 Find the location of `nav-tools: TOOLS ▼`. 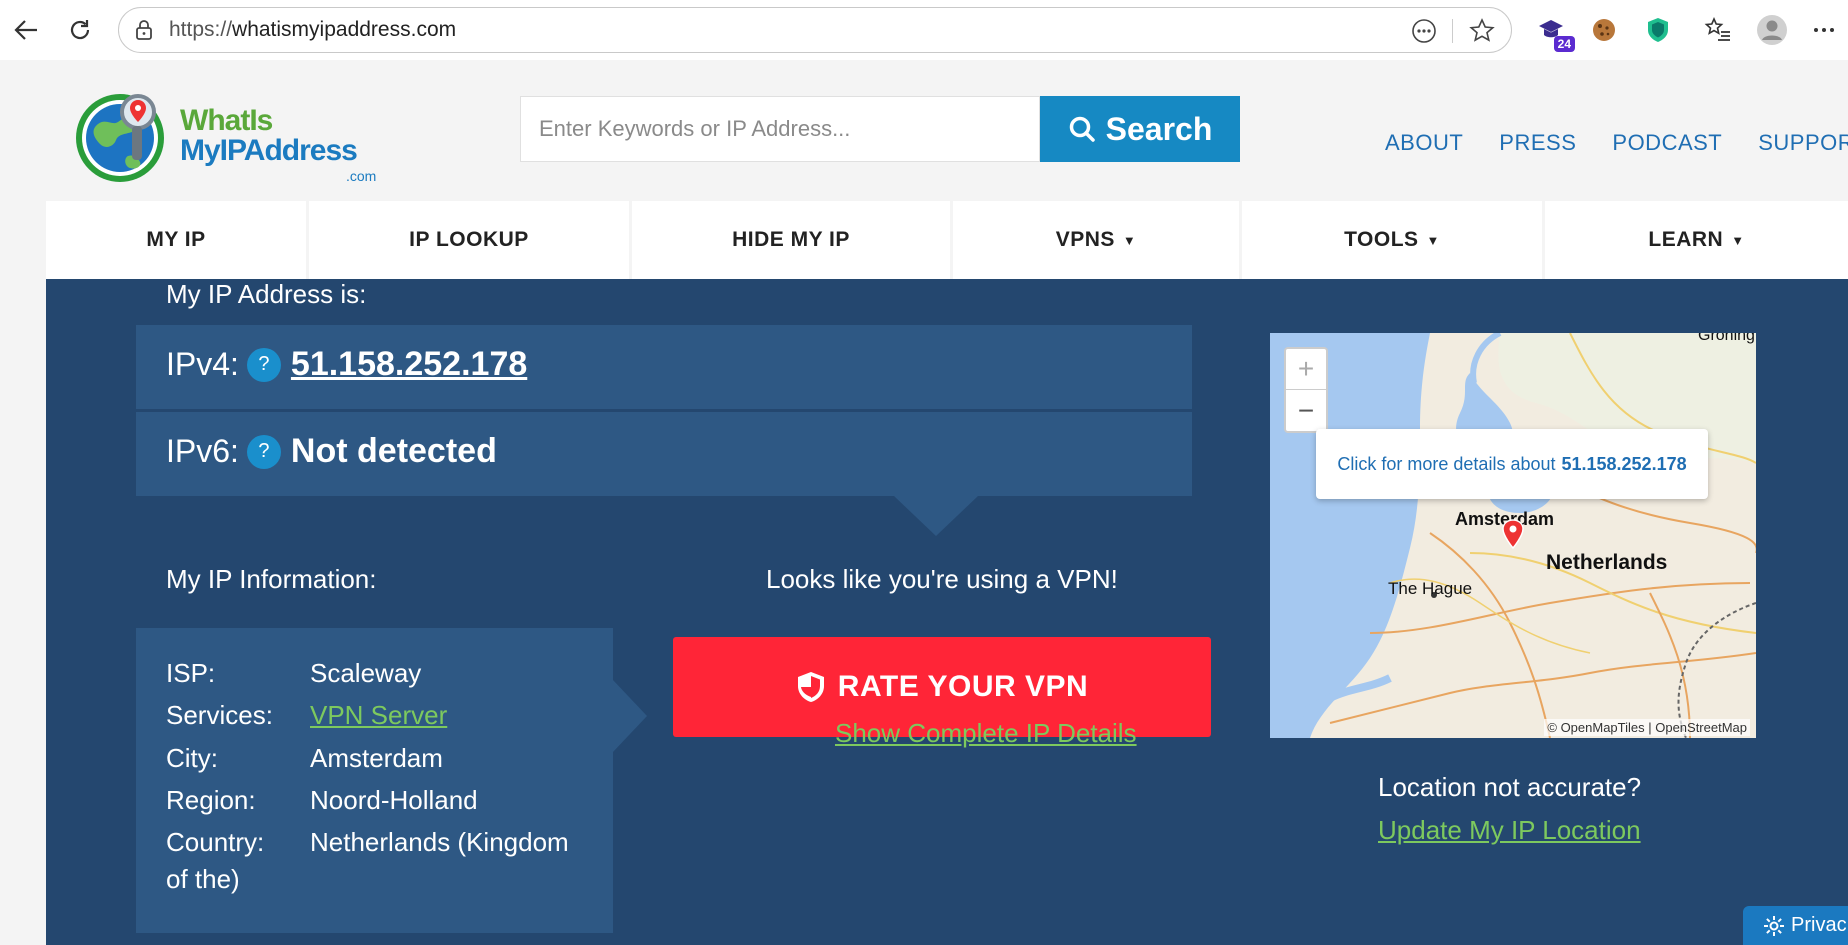

nav-tools: TOOLS ▼ is located at coordinates (1392, 240).